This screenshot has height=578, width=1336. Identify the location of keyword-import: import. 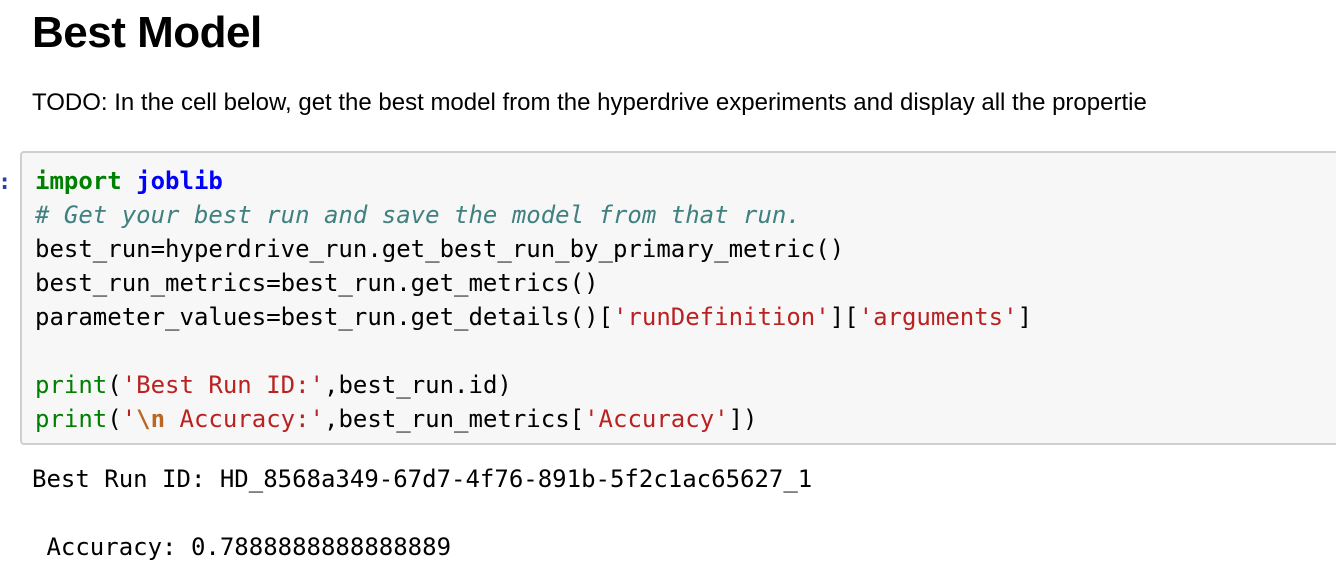
(78, 181).